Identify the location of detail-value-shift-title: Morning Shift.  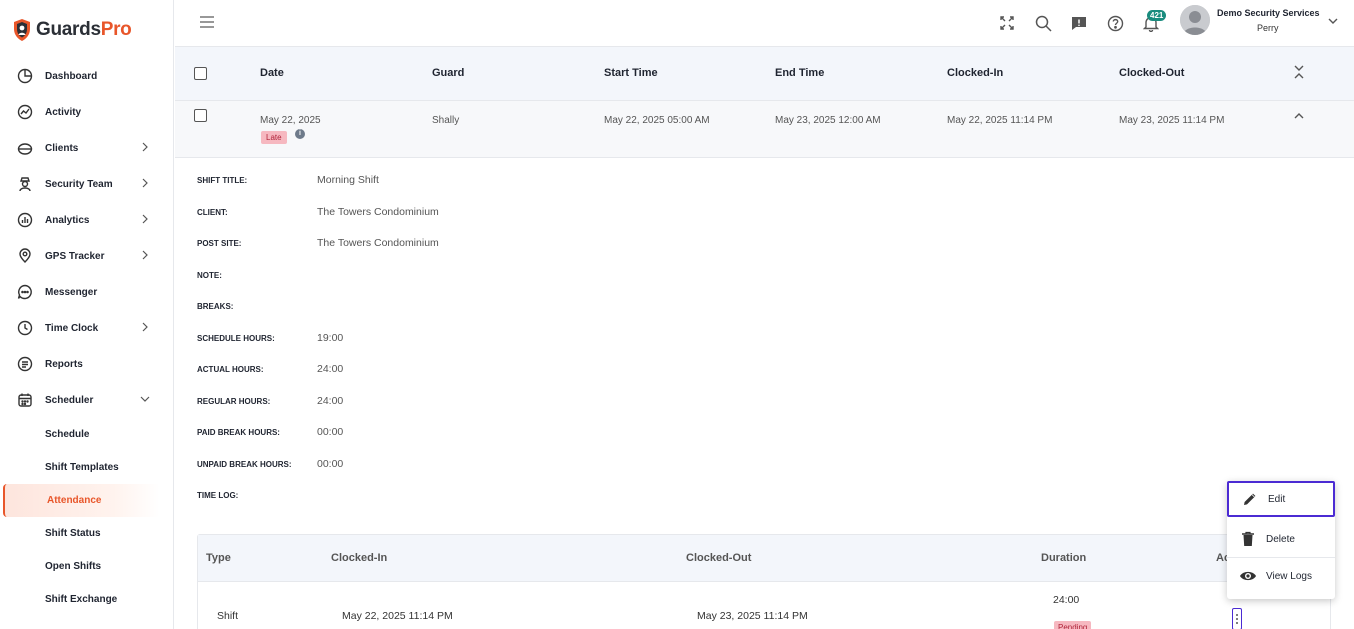
(348, 180).